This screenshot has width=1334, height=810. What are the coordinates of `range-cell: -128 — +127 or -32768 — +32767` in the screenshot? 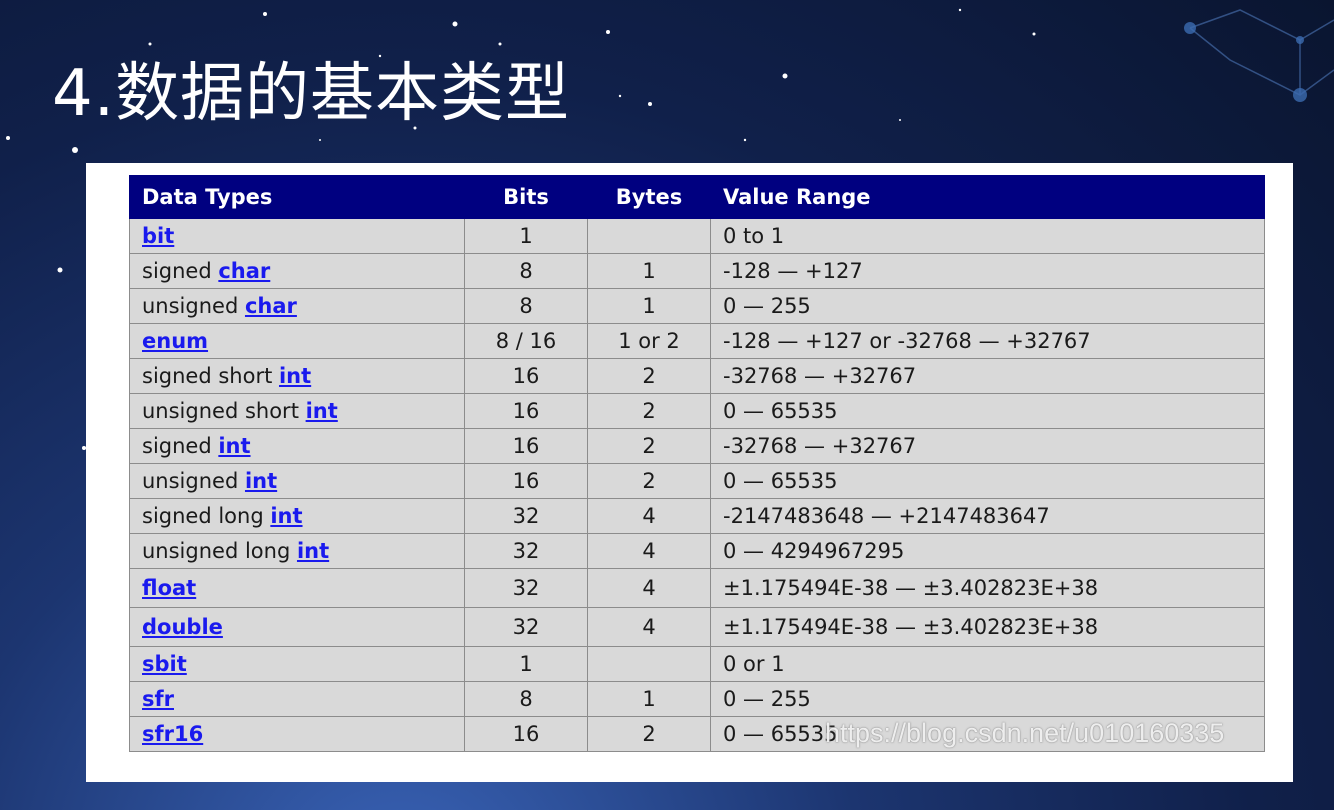 It's located at (987, 341).